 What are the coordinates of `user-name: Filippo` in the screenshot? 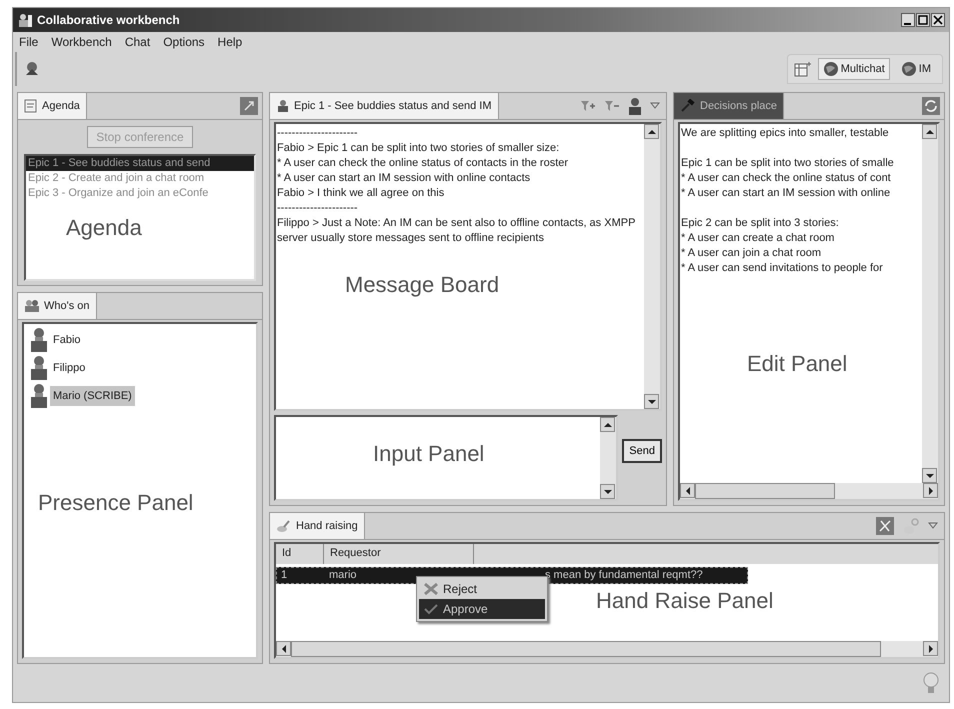 It's located at (69, 368).